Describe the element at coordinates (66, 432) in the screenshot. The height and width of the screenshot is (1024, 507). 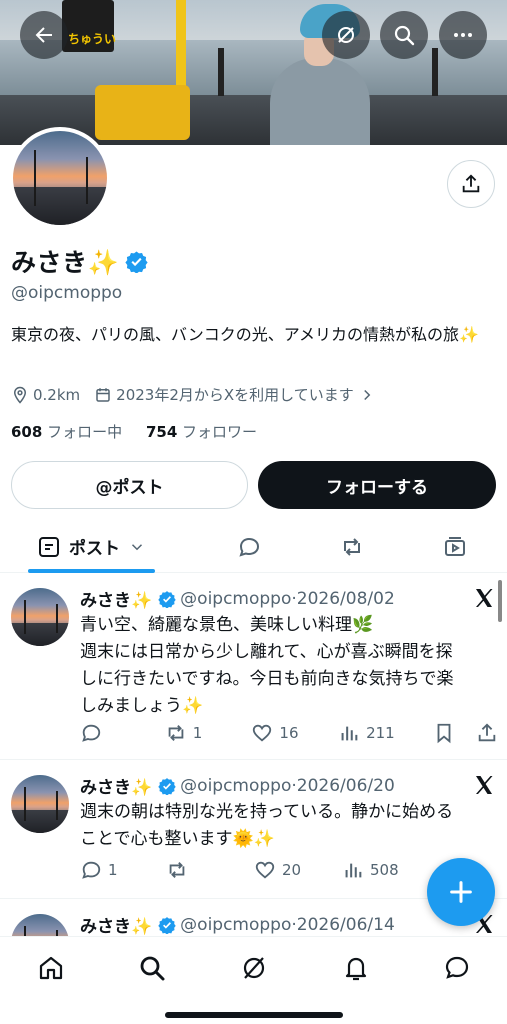
I see `following-link: 608 フォロー中` at that location.